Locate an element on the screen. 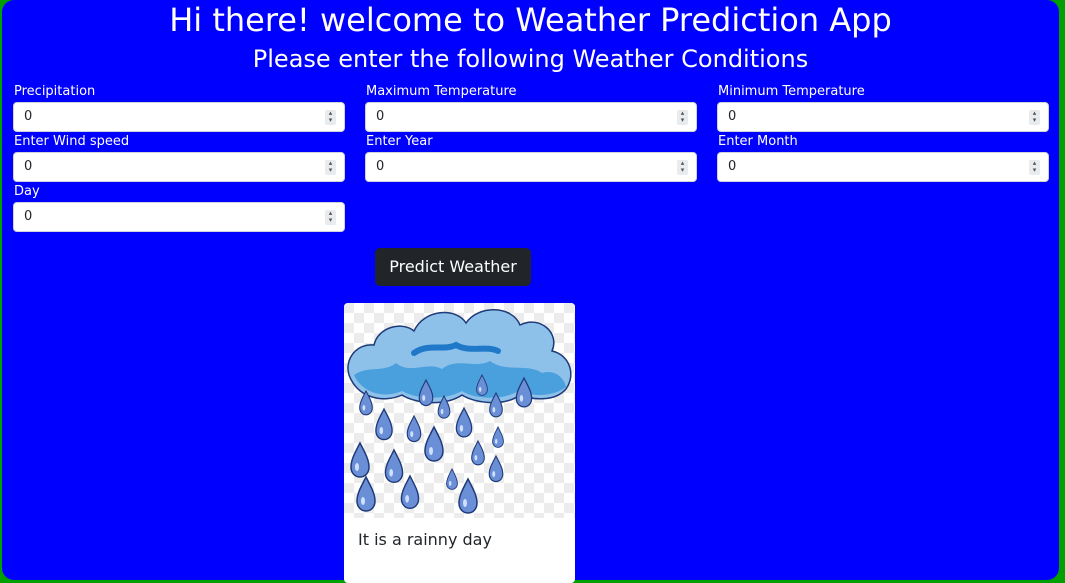 The image size is (1065, 583). day-value: 0 is located at coordinates (28, 216).